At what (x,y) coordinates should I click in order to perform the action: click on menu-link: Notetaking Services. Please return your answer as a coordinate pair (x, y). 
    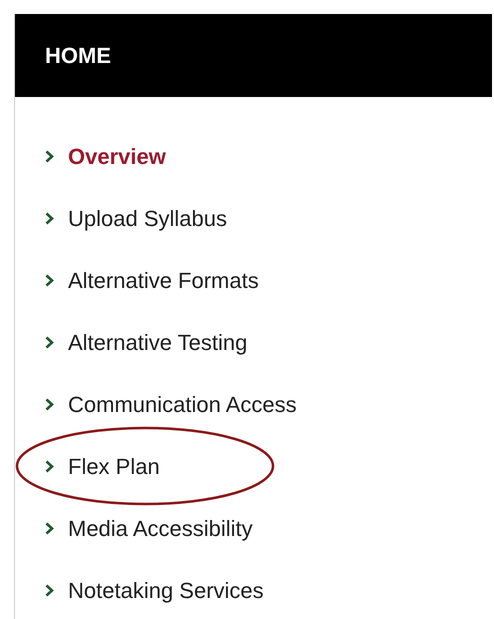
    Looking at the image, I should click on (166, 590).